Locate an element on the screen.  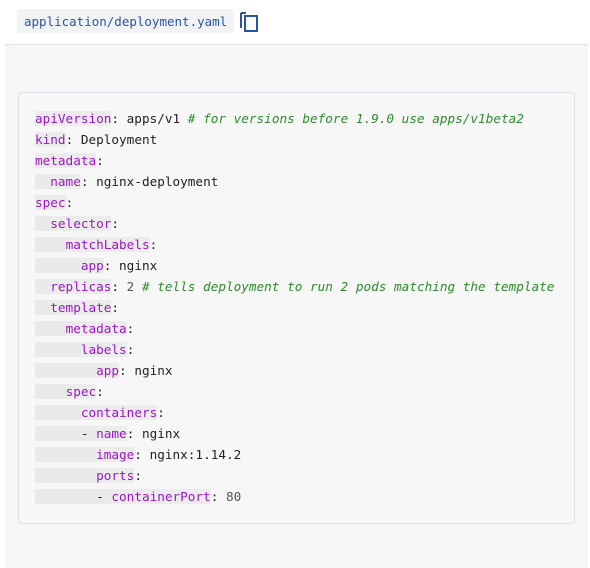
code-line: - name: nginx is located at coordinates (294, 433).